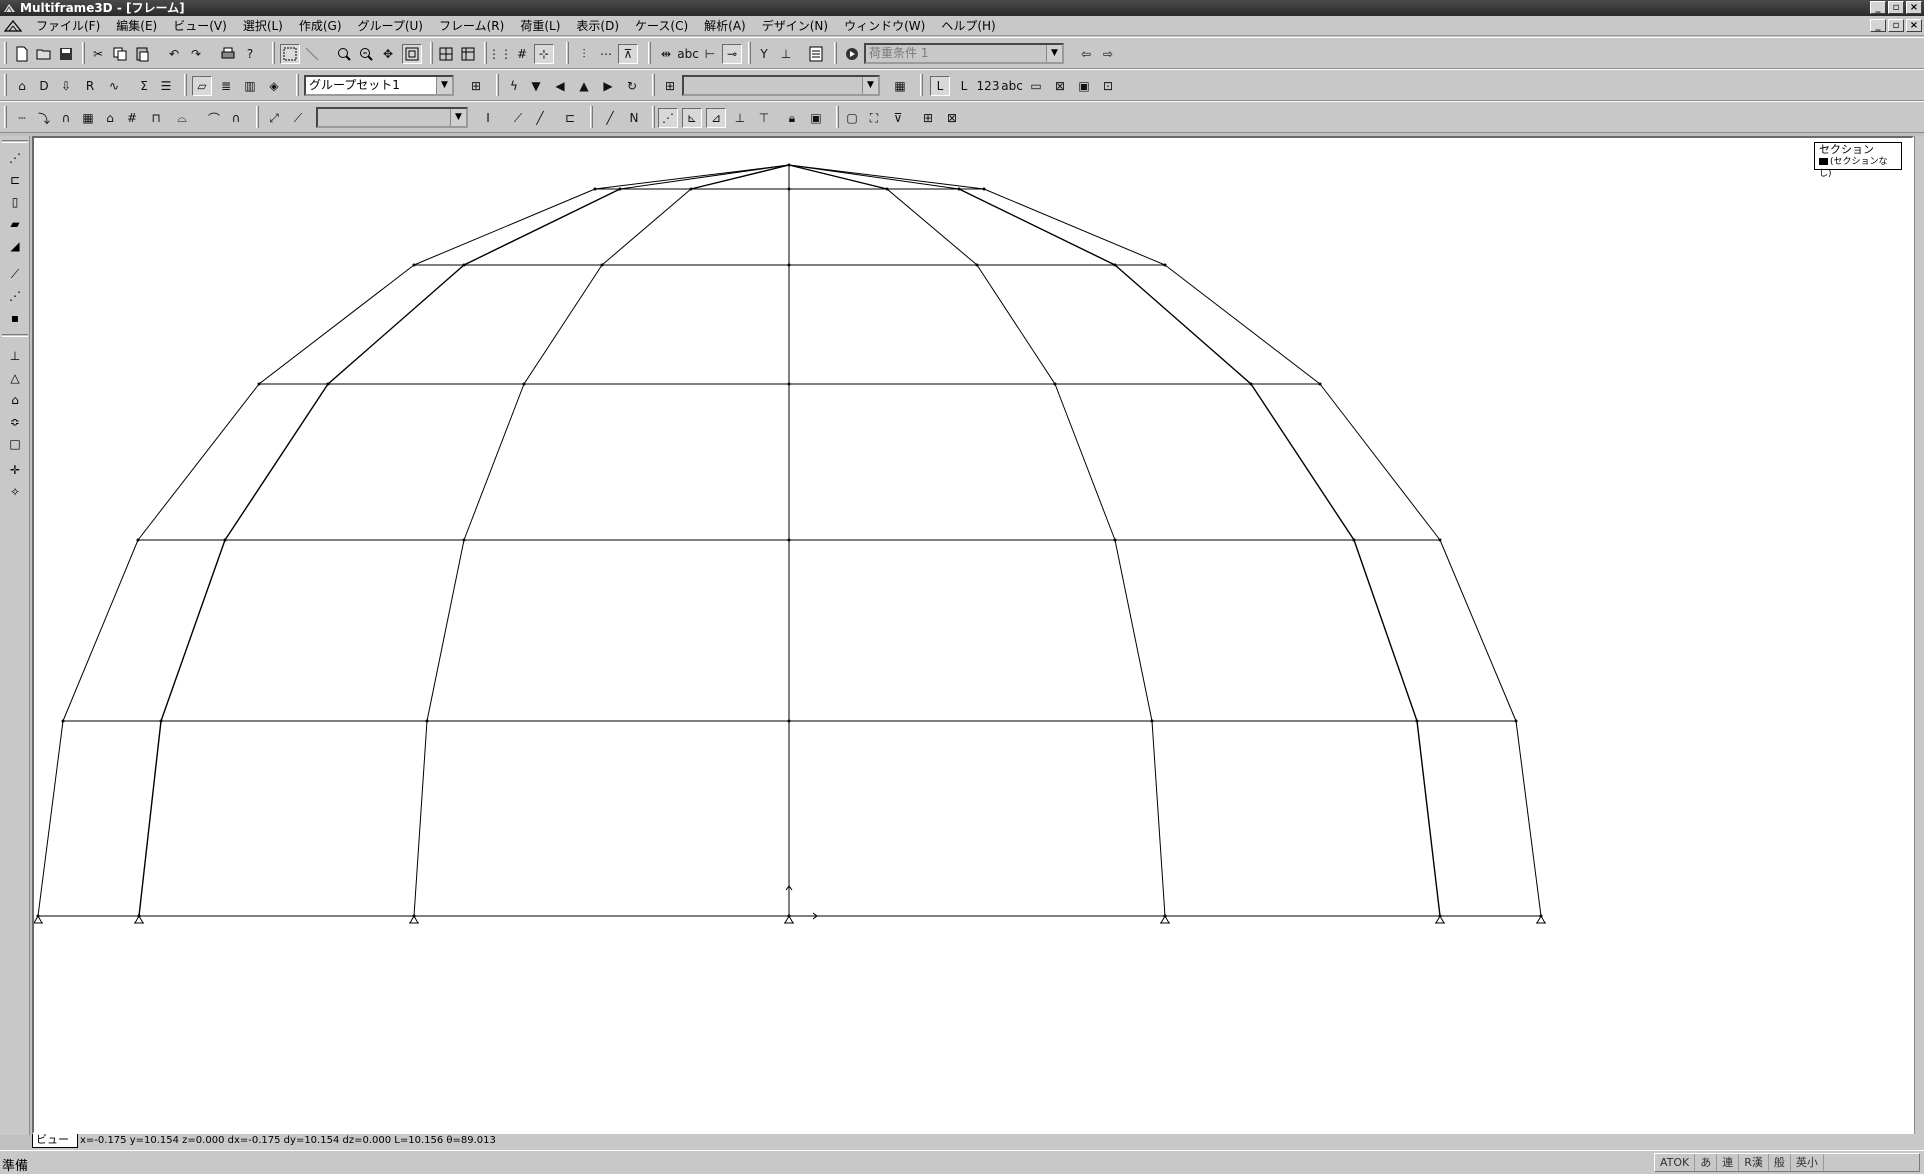 The height and width of the screenshot is (1174, 1924). I want to click on label-chart-icon: ▣, so click(1084, 86).